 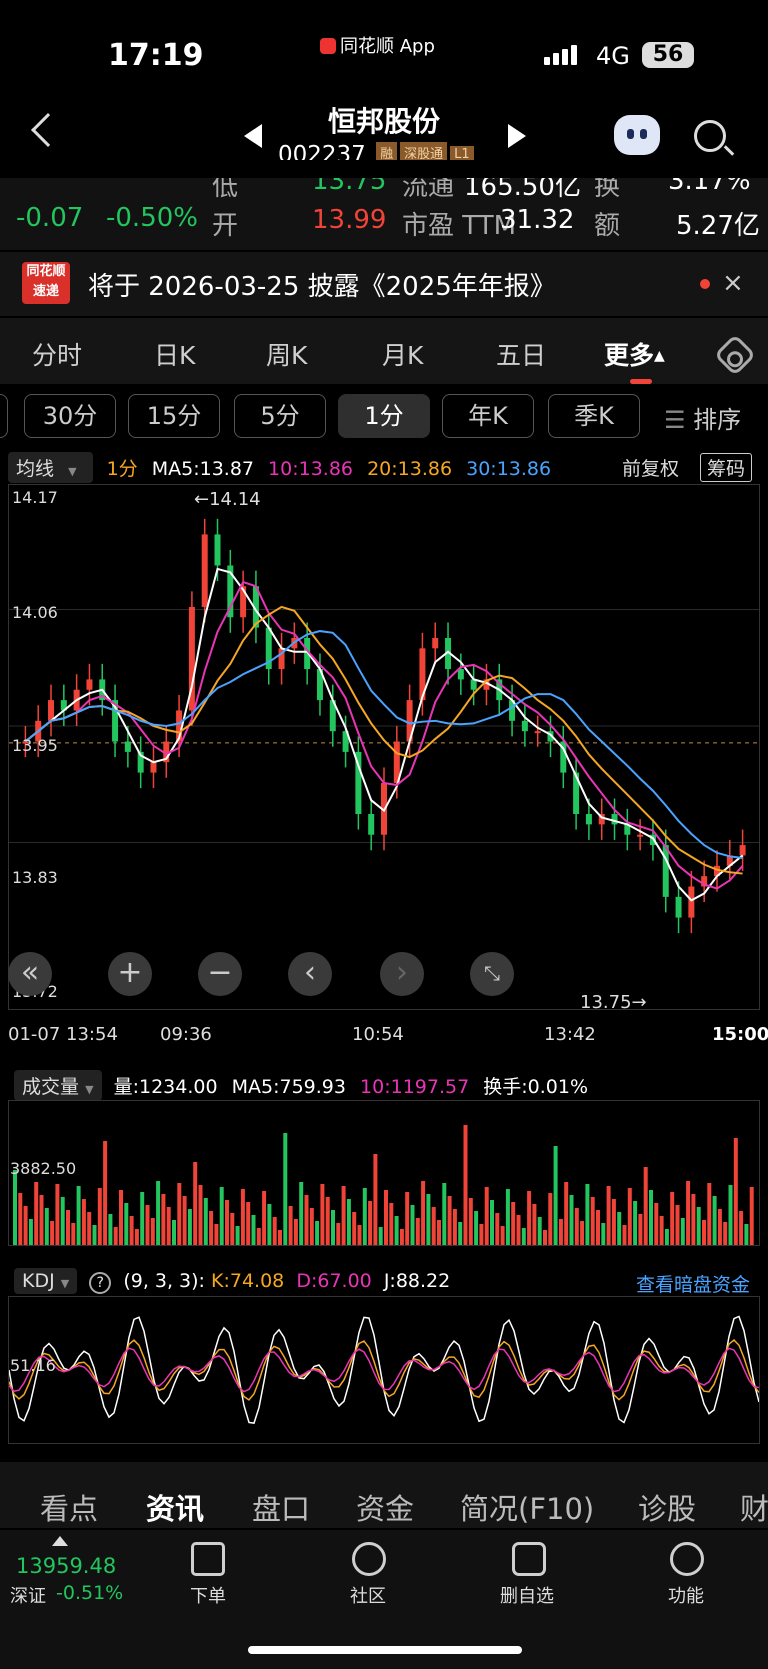 I want to click on period-tab-15m: 15分, so click(x=174, y=416).